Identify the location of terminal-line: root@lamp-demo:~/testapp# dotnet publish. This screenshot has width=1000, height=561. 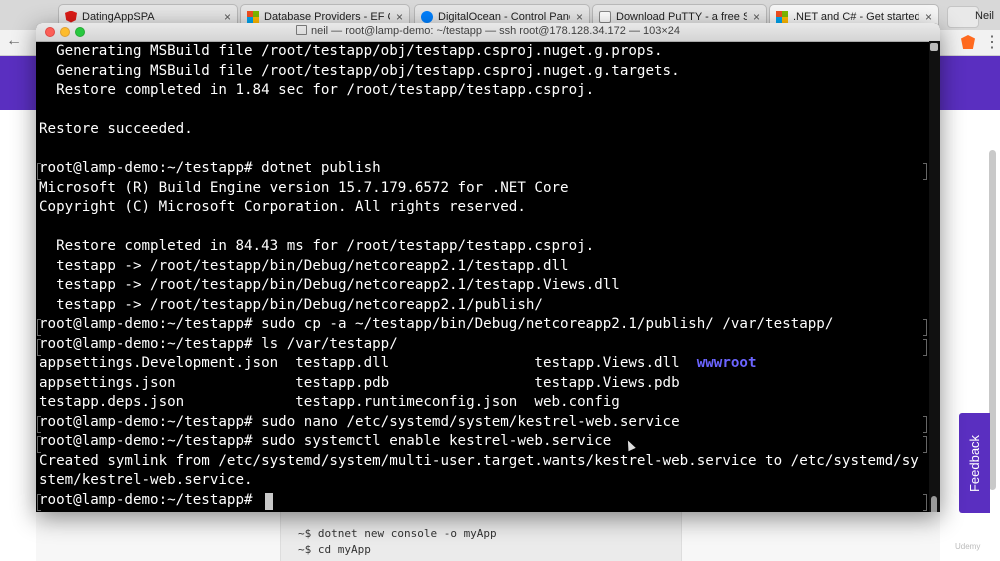
(210, 168).